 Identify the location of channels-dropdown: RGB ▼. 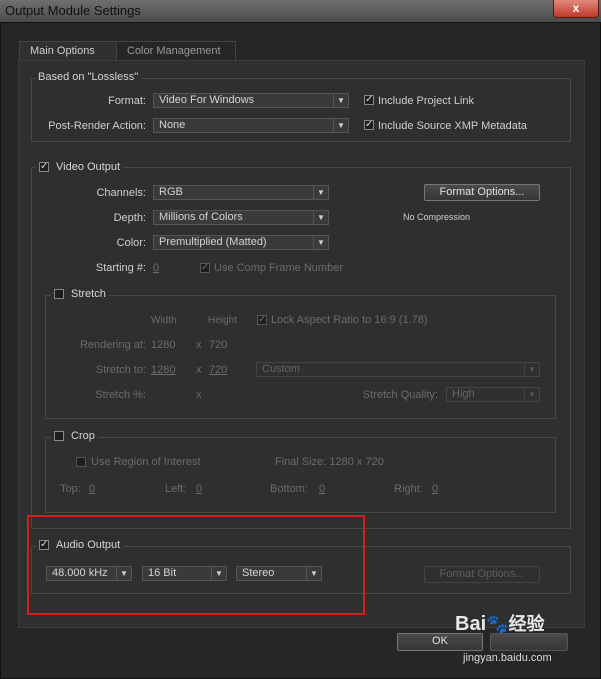
(241, 192).